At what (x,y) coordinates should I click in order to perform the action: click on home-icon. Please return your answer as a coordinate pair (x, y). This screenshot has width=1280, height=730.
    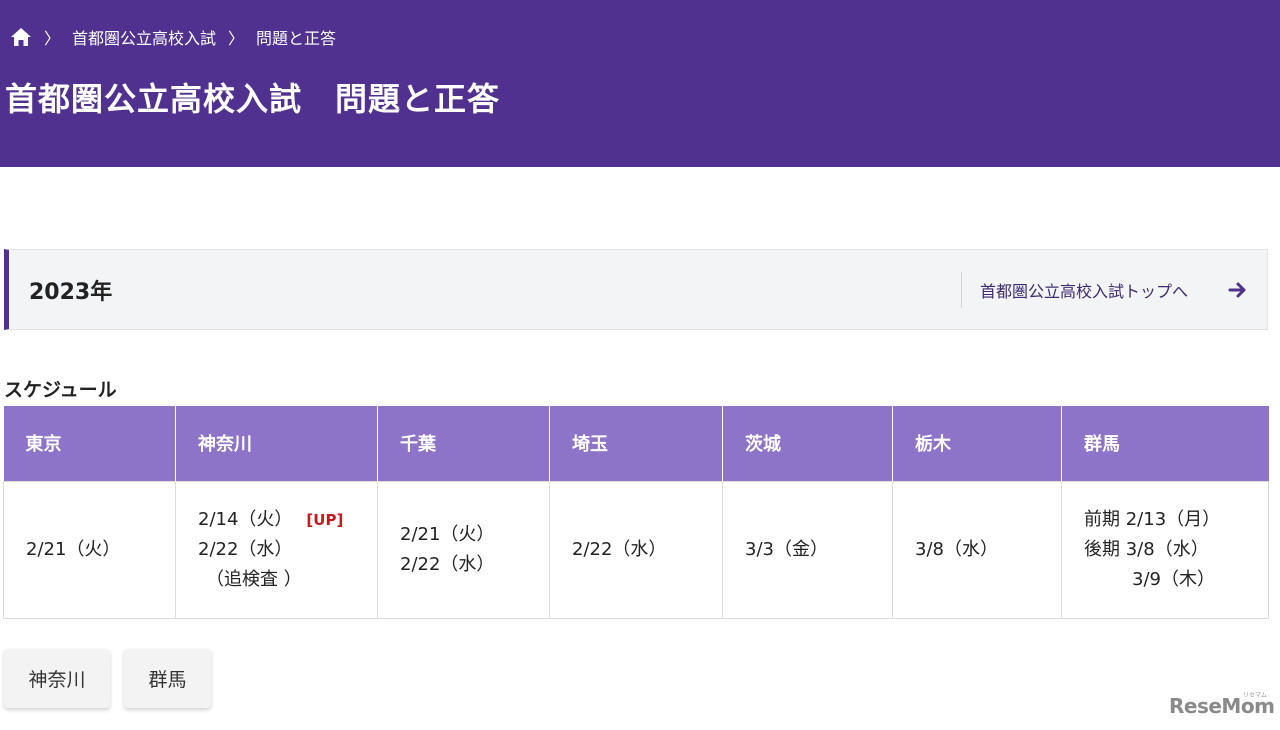
    Looking at the image, I should click on (21, 37).